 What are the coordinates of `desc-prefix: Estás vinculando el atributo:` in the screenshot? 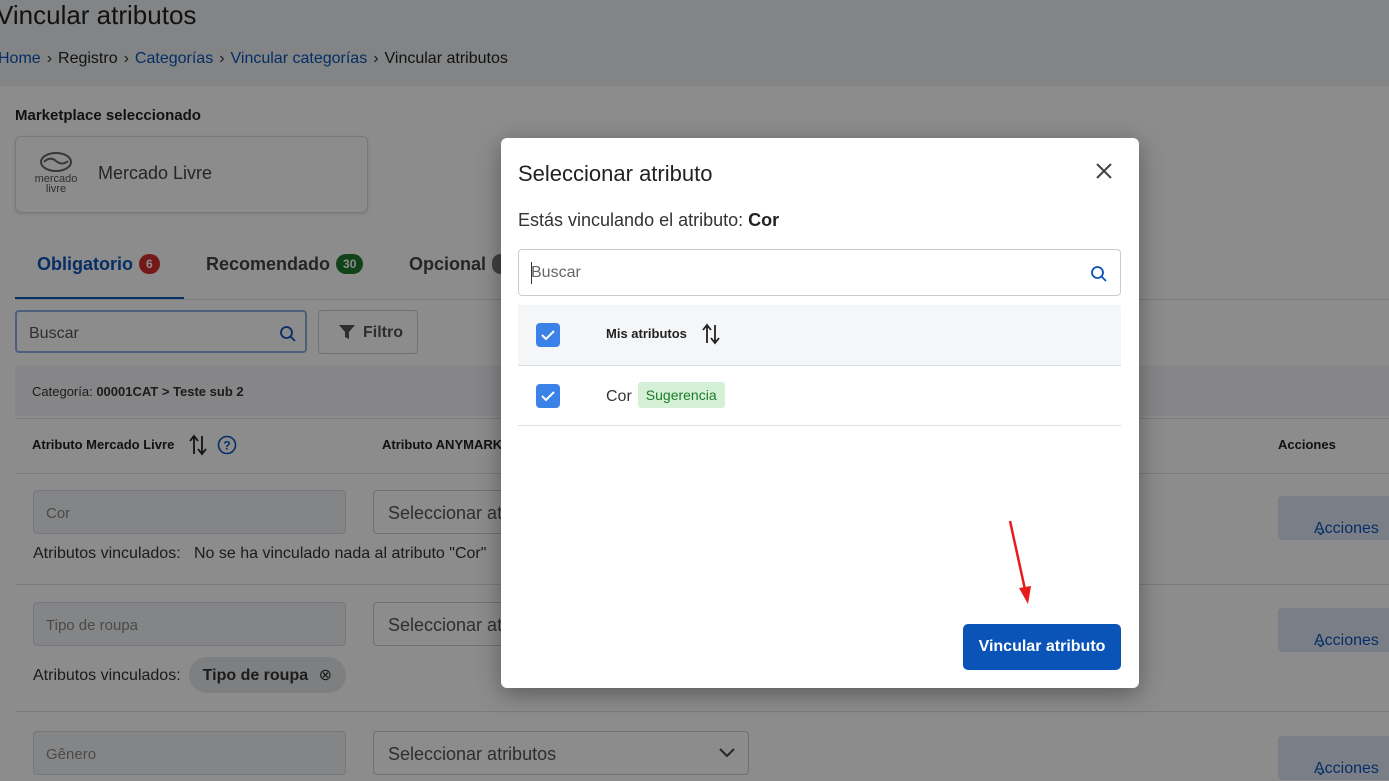 It's located at (631, 220).